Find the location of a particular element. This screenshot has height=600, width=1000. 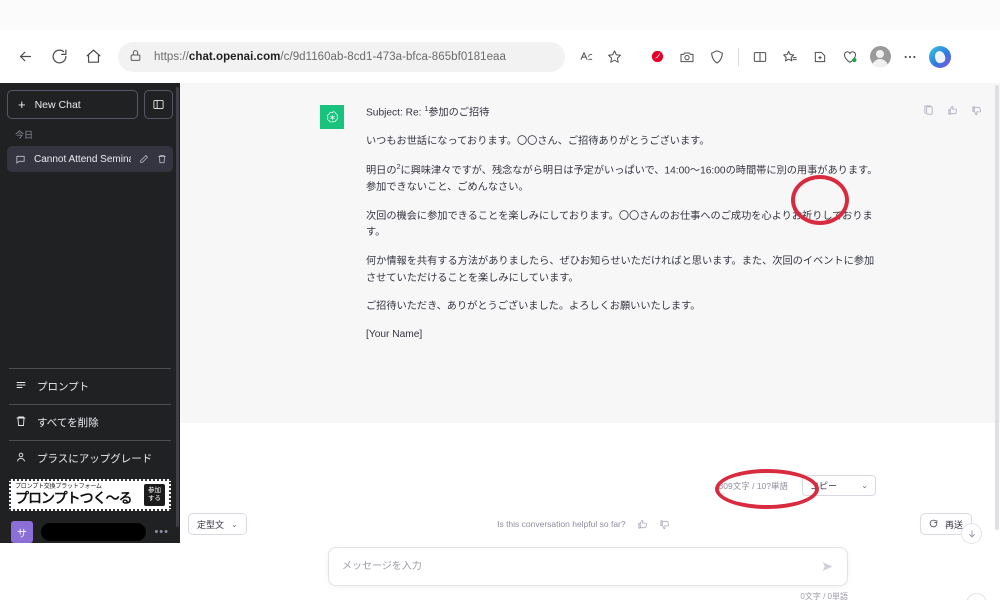

refresh-icon is located at coordinates (933, 524).